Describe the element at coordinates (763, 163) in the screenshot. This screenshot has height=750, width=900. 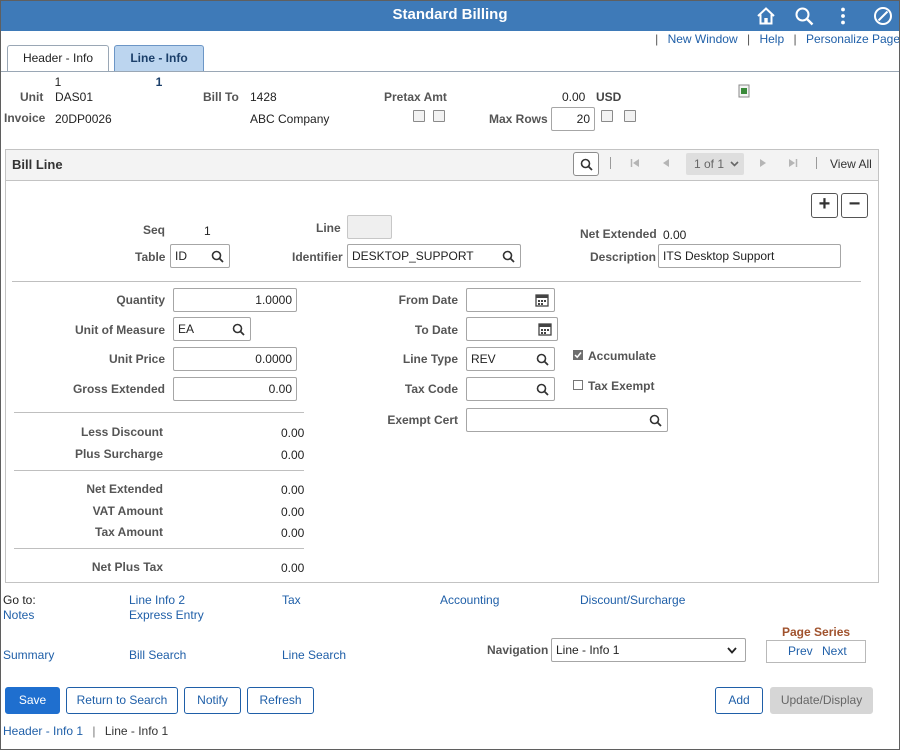
I see `next-page-icon` at that location.